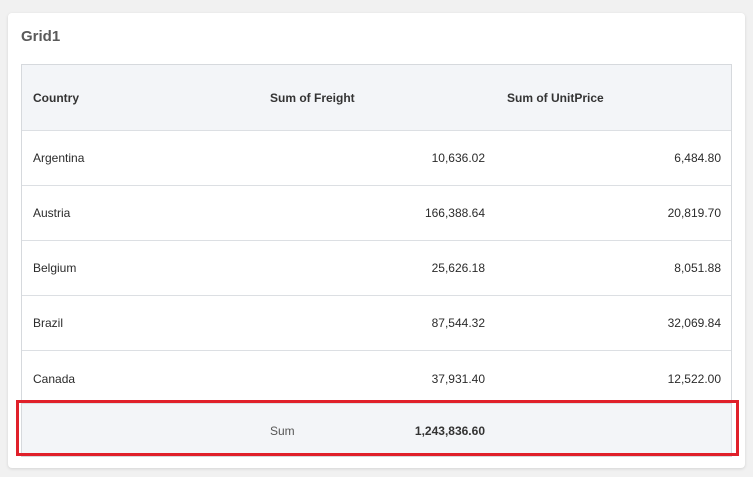 Image resolution: width=753 pixels, height=477 pixels. I want to click on table-row: Argentina 10,636.02 6,484.80, so click(376, 158).